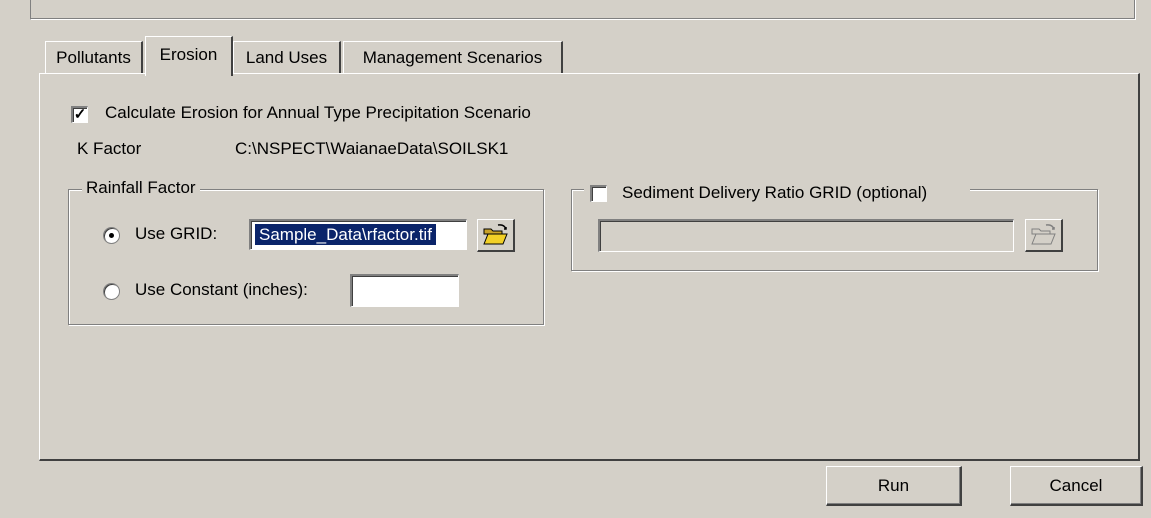 This screenshot has height=518, width=1151. Describe the element at coordinates (775, 192) in the screenshot. I see `sdr-label: Sediment Delivery Ratio GRID (optional)` at that location.